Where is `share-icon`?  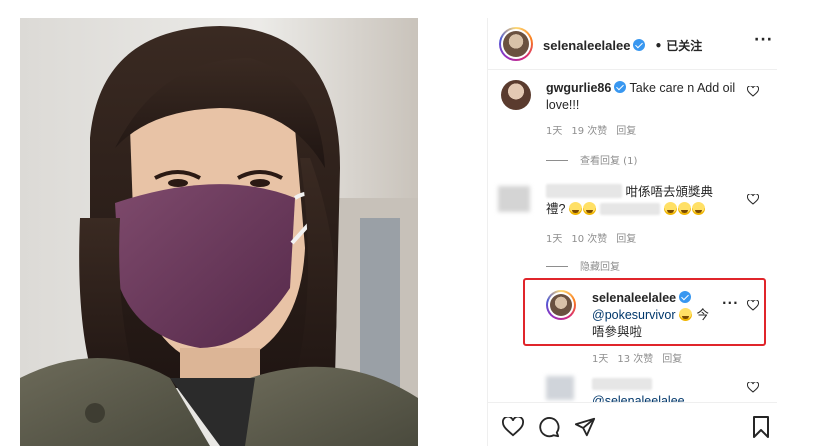
share-icon is located at coordinates (585, 427).